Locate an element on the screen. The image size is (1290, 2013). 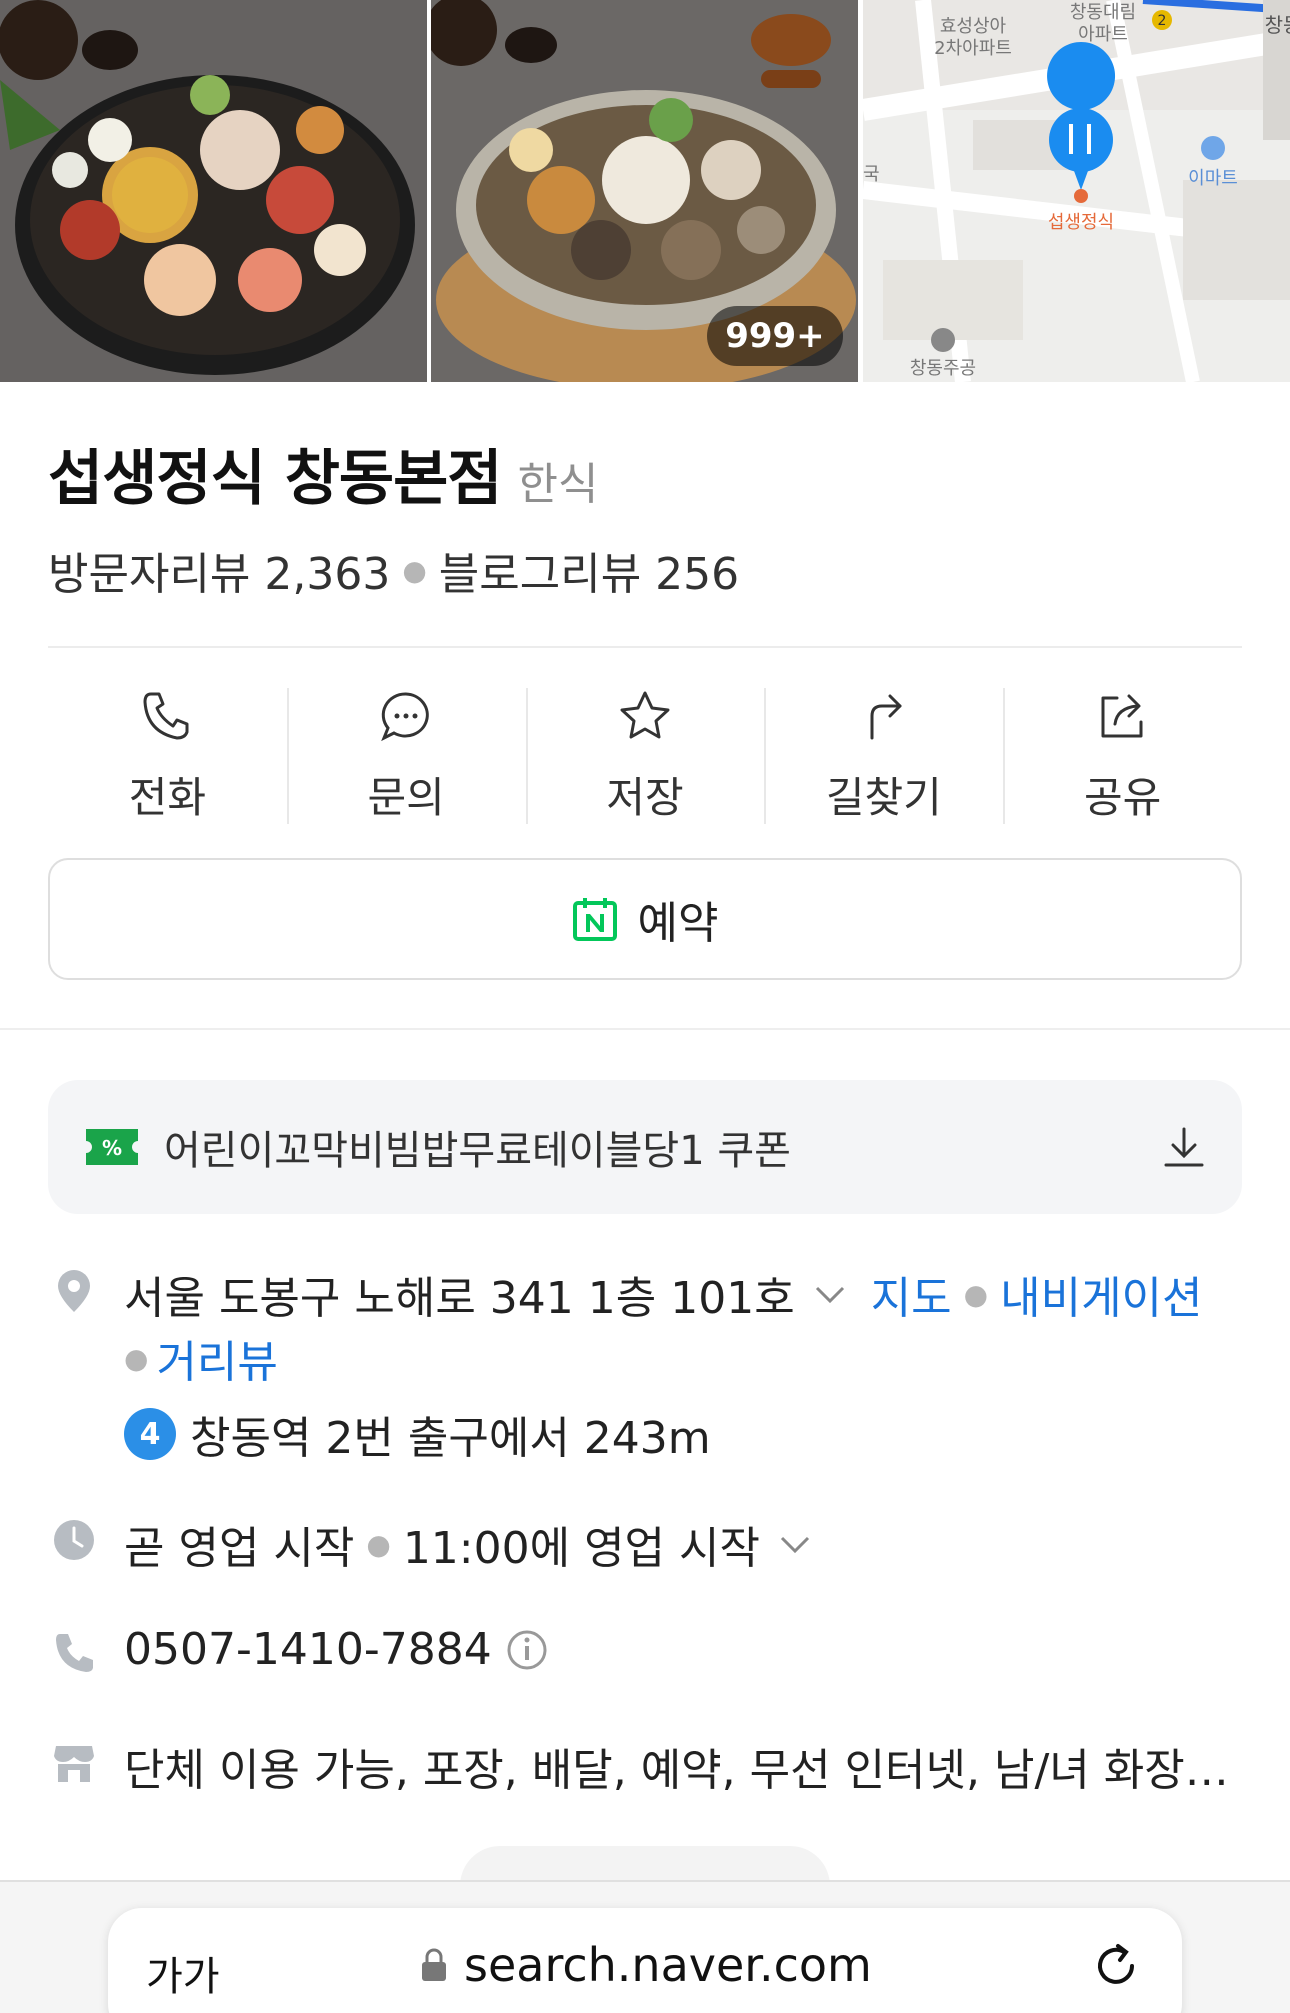
phone-number: 0507-1410-7884 is located at coordinates (308, 1649).